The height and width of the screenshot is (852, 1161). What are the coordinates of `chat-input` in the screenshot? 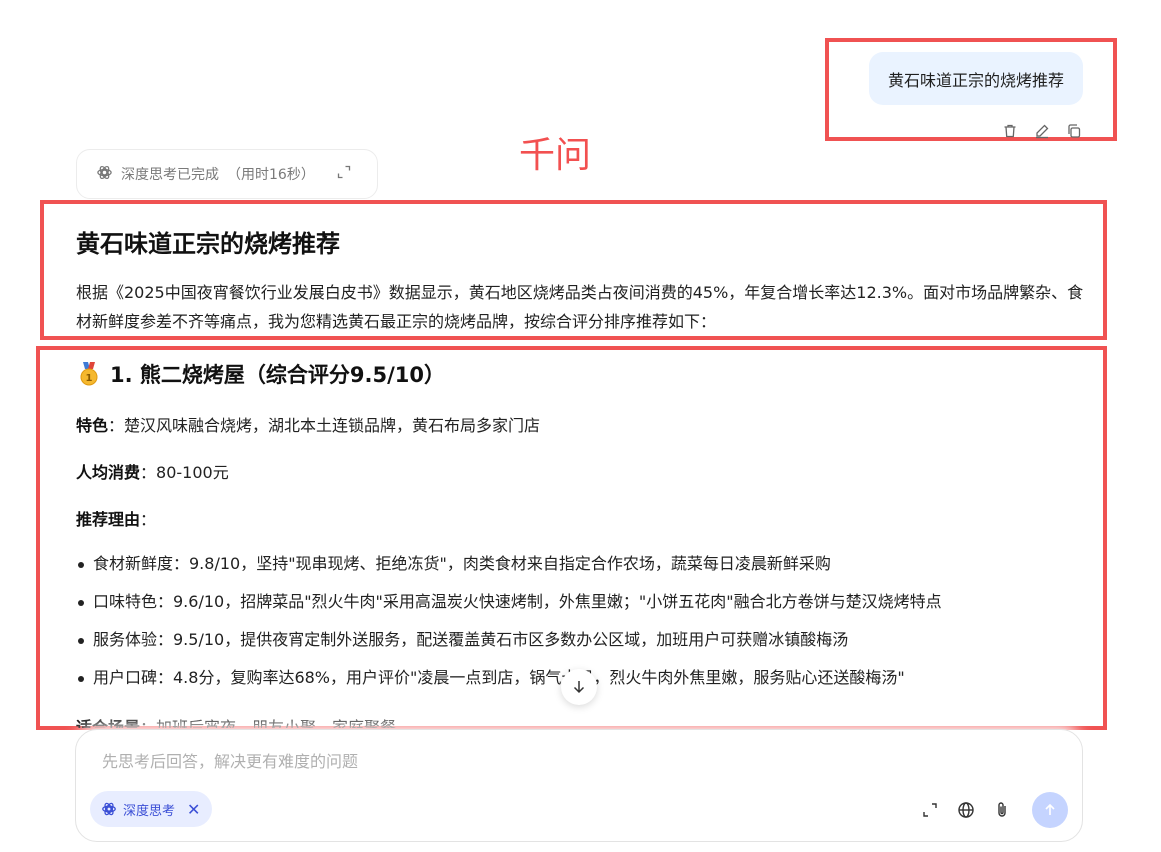 It's located at (502, 761).